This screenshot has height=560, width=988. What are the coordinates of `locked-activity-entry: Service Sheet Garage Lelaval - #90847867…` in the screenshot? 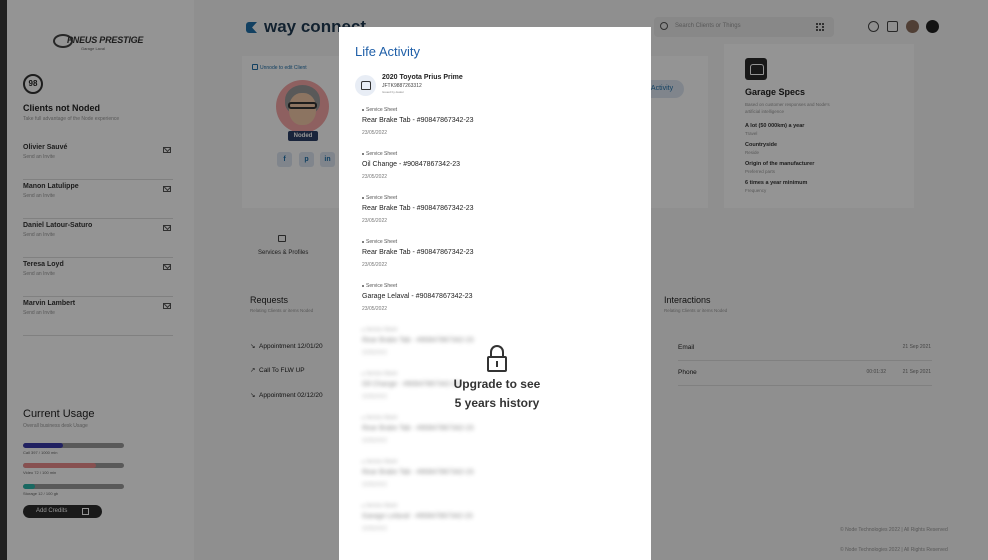 It's located at (492, 524).